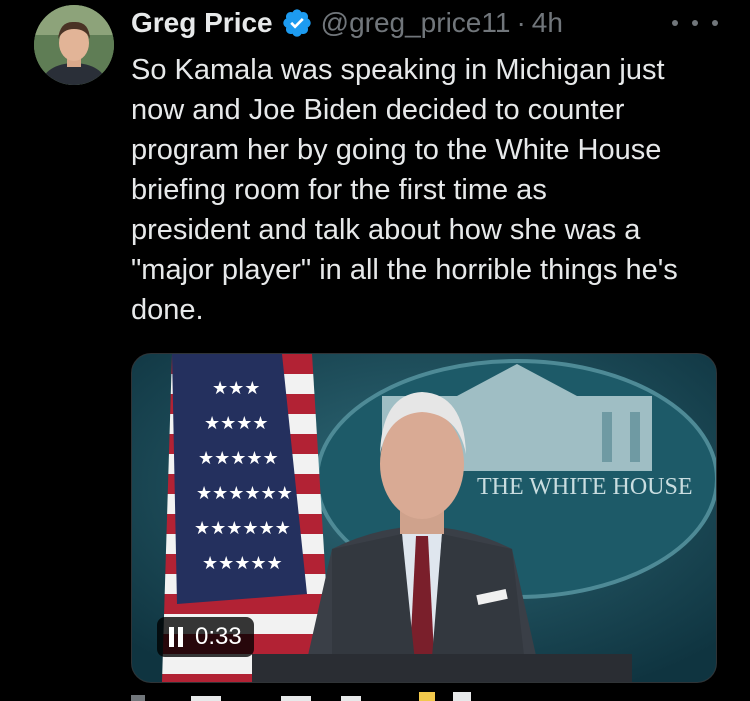 The image size is (750, 701). What do you see at coordinates (416, 23) in the screenshot?
I see `author-handle: @greg_price11` at bounding box center [416, 23].